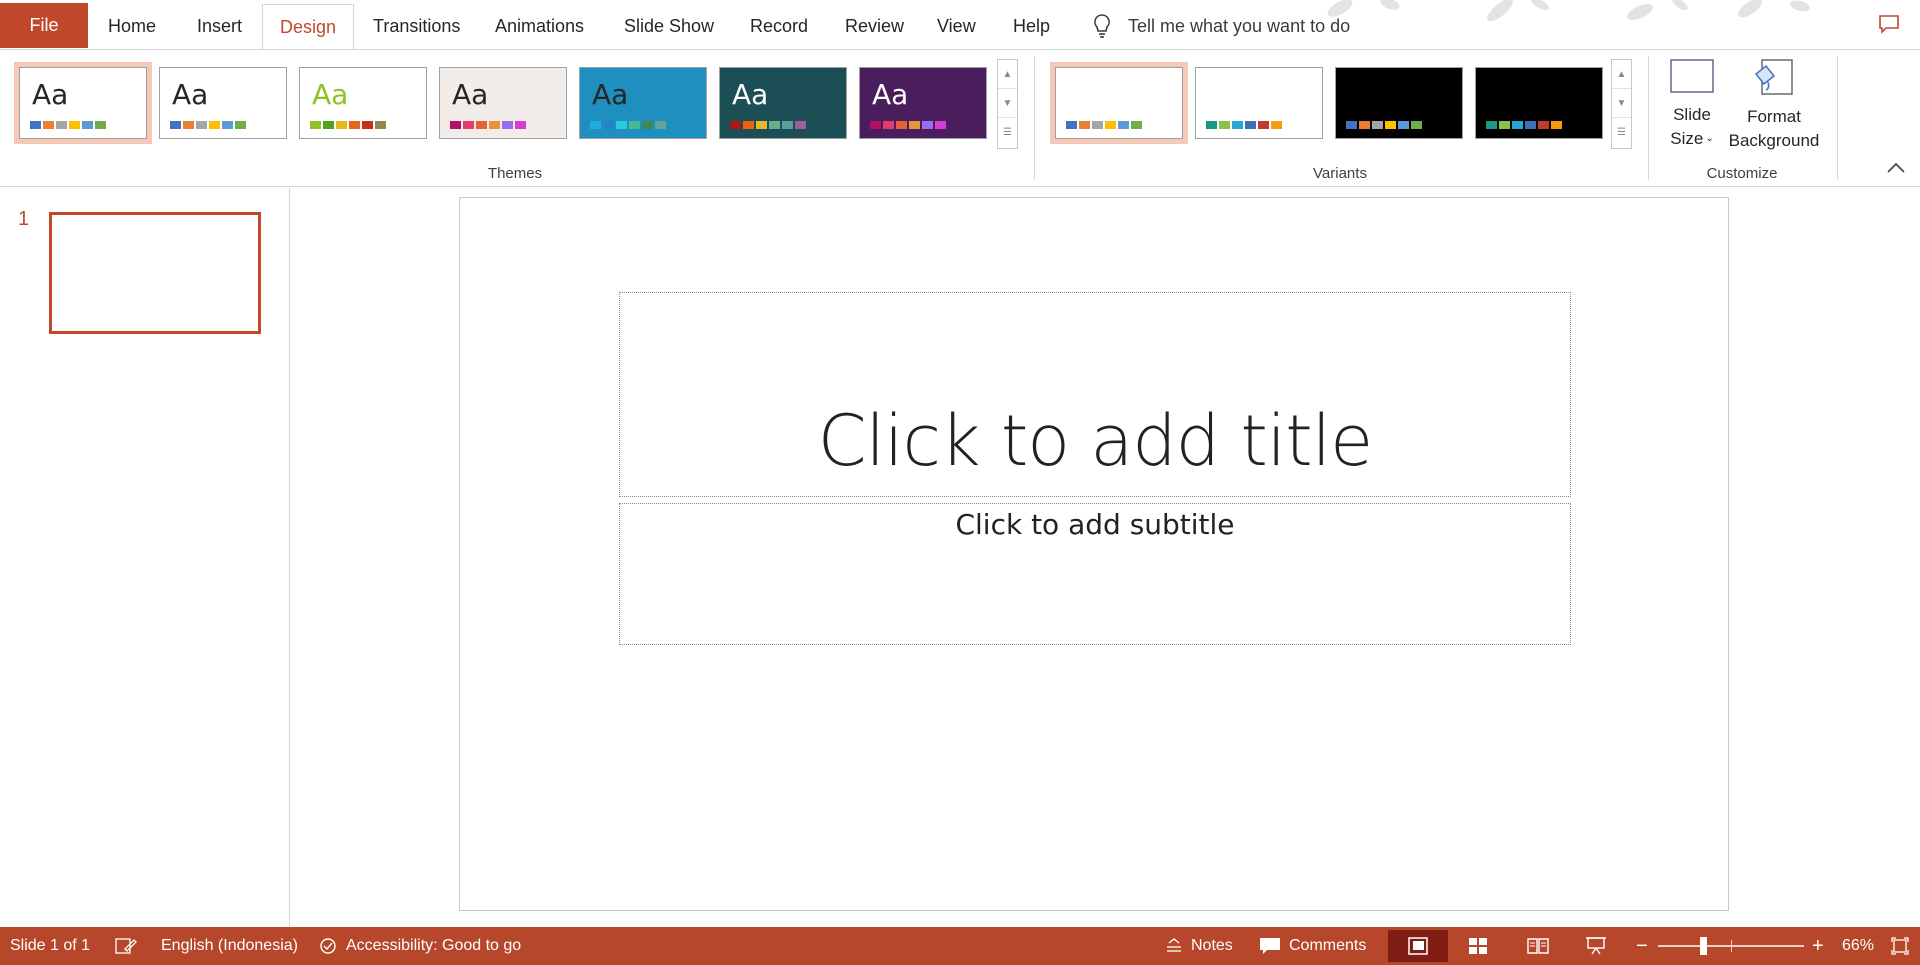 The width and height of the screenshot is (1920, 965). Describe the element at coordinates (1596, 946) in the screenshot. I see `slide-show-button` at that location.